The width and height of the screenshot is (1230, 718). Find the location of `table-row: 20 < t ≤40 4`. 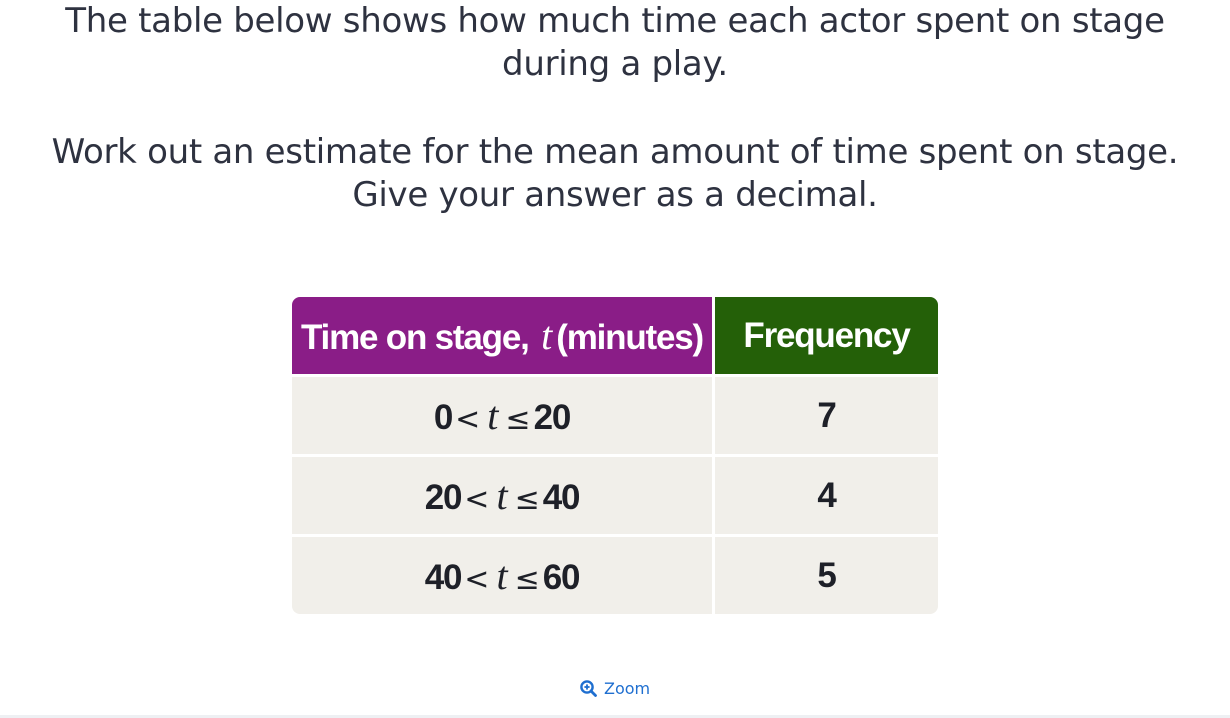

table-row: 20 < t ≤40 4 is located at coordinates (615, 494).